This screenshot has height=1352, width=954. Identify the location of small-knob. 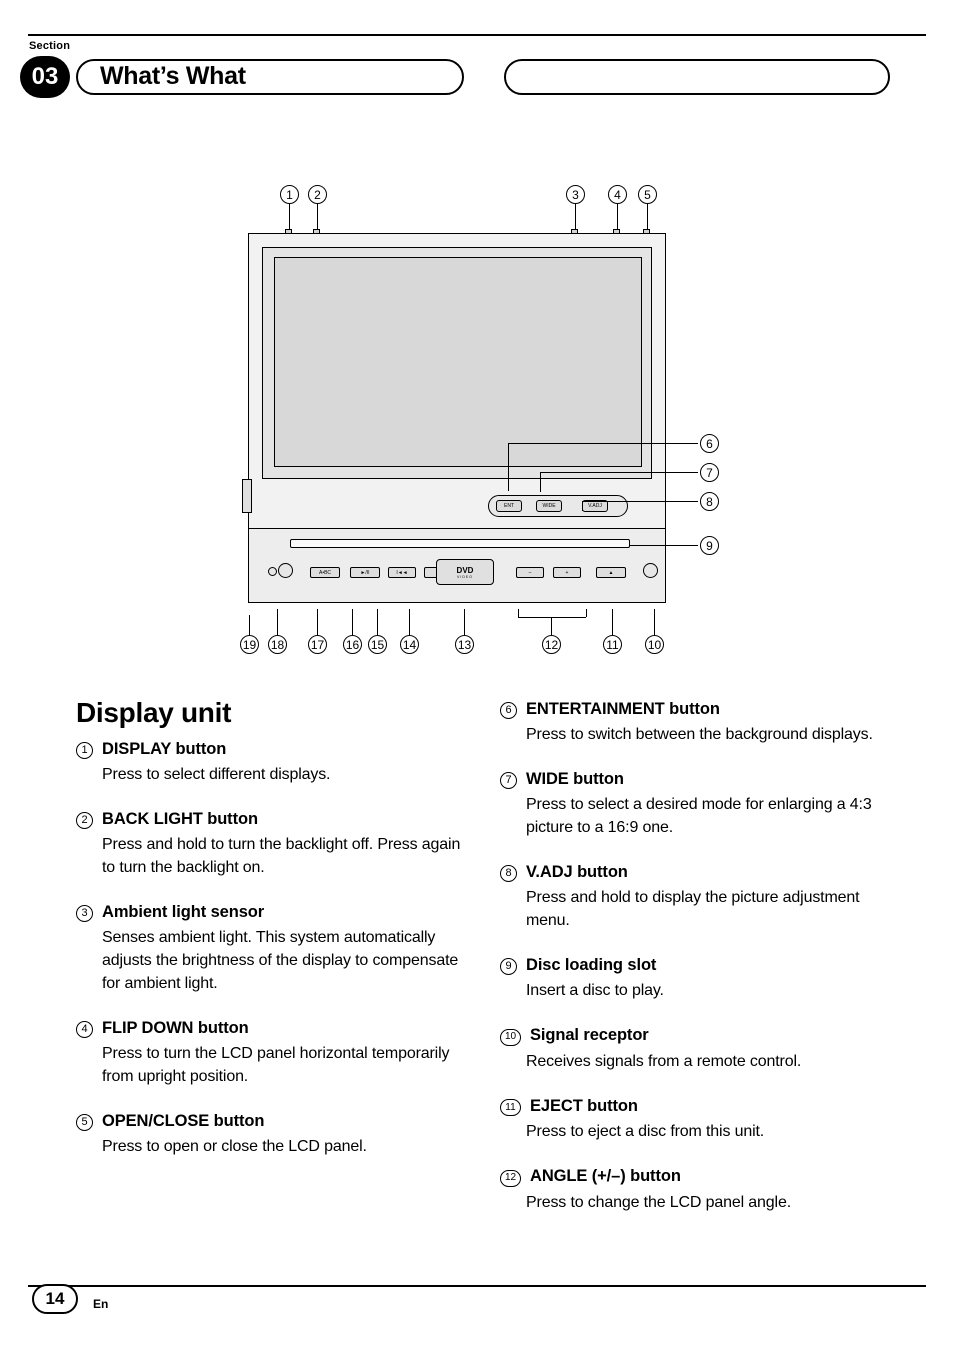
(272, 571).